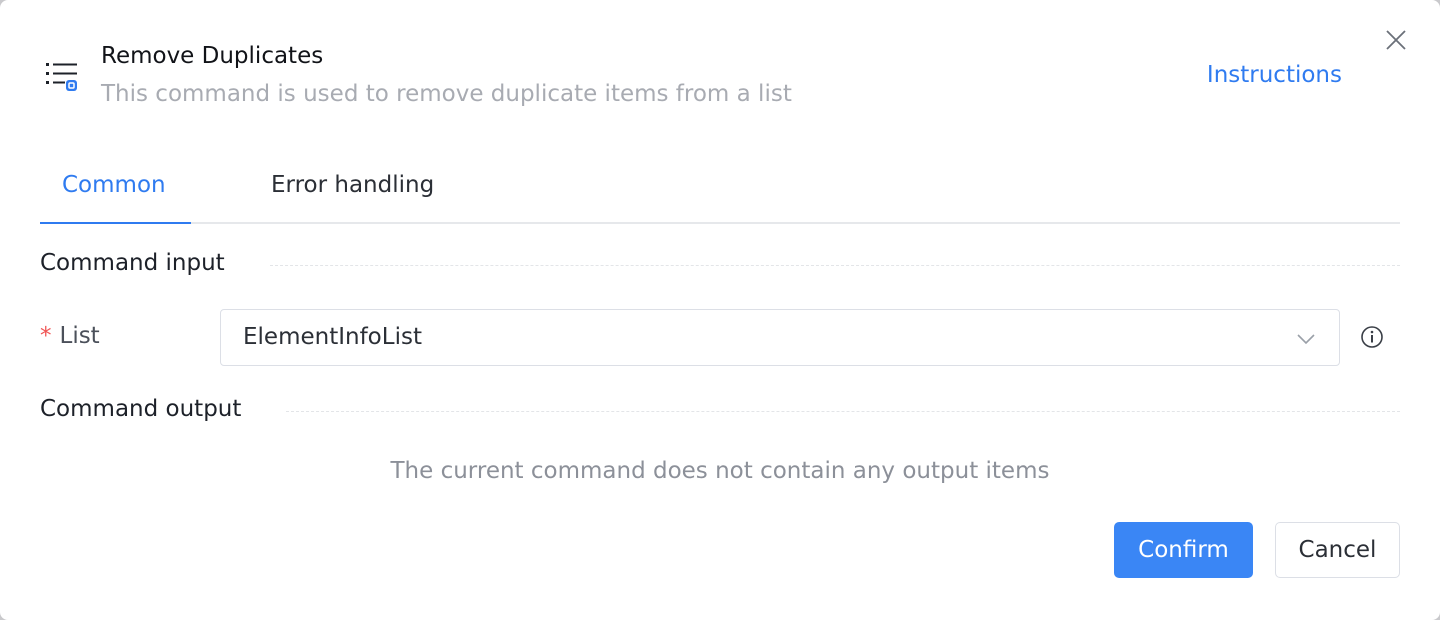 The height and width of the screenshot is (620, 1440). What do you see at coordinates (212, 56) in the screenshot?
I see `dialog-title: Remove Duplicates` at bounding box center [212, 56].